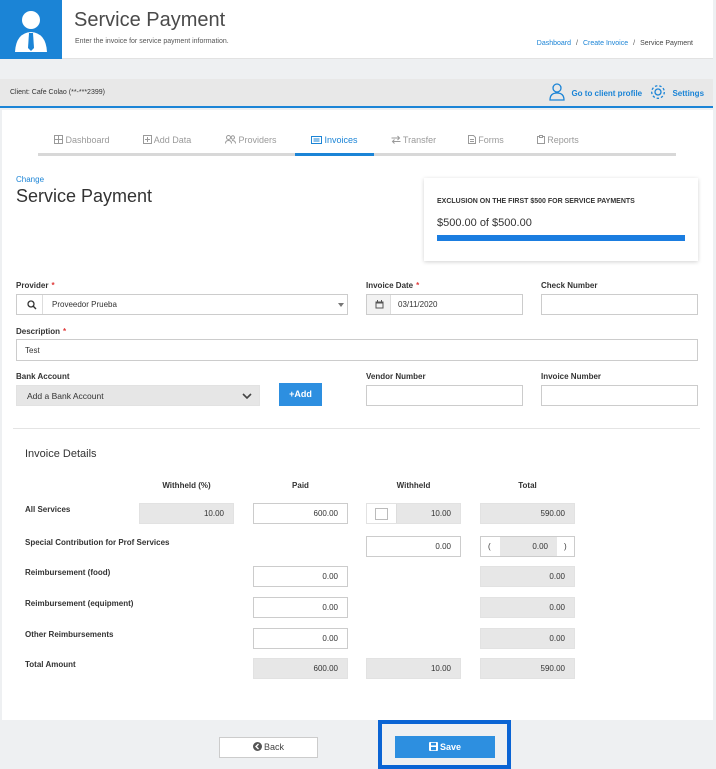 The width and height of the screenshot is (716, 769). What do you see at coordinates (30, 179) in the screenshot?
I see `change-link: Change` at bounding box center [30, 179].